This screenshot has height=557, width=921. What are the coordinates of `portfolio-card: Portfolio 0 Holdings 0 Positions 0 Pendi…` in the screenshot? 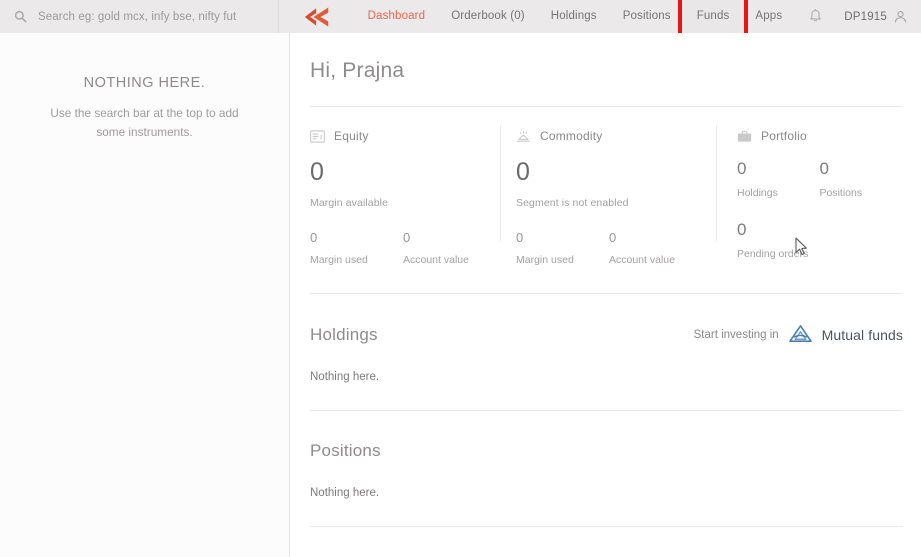 It's located at (809, 195).